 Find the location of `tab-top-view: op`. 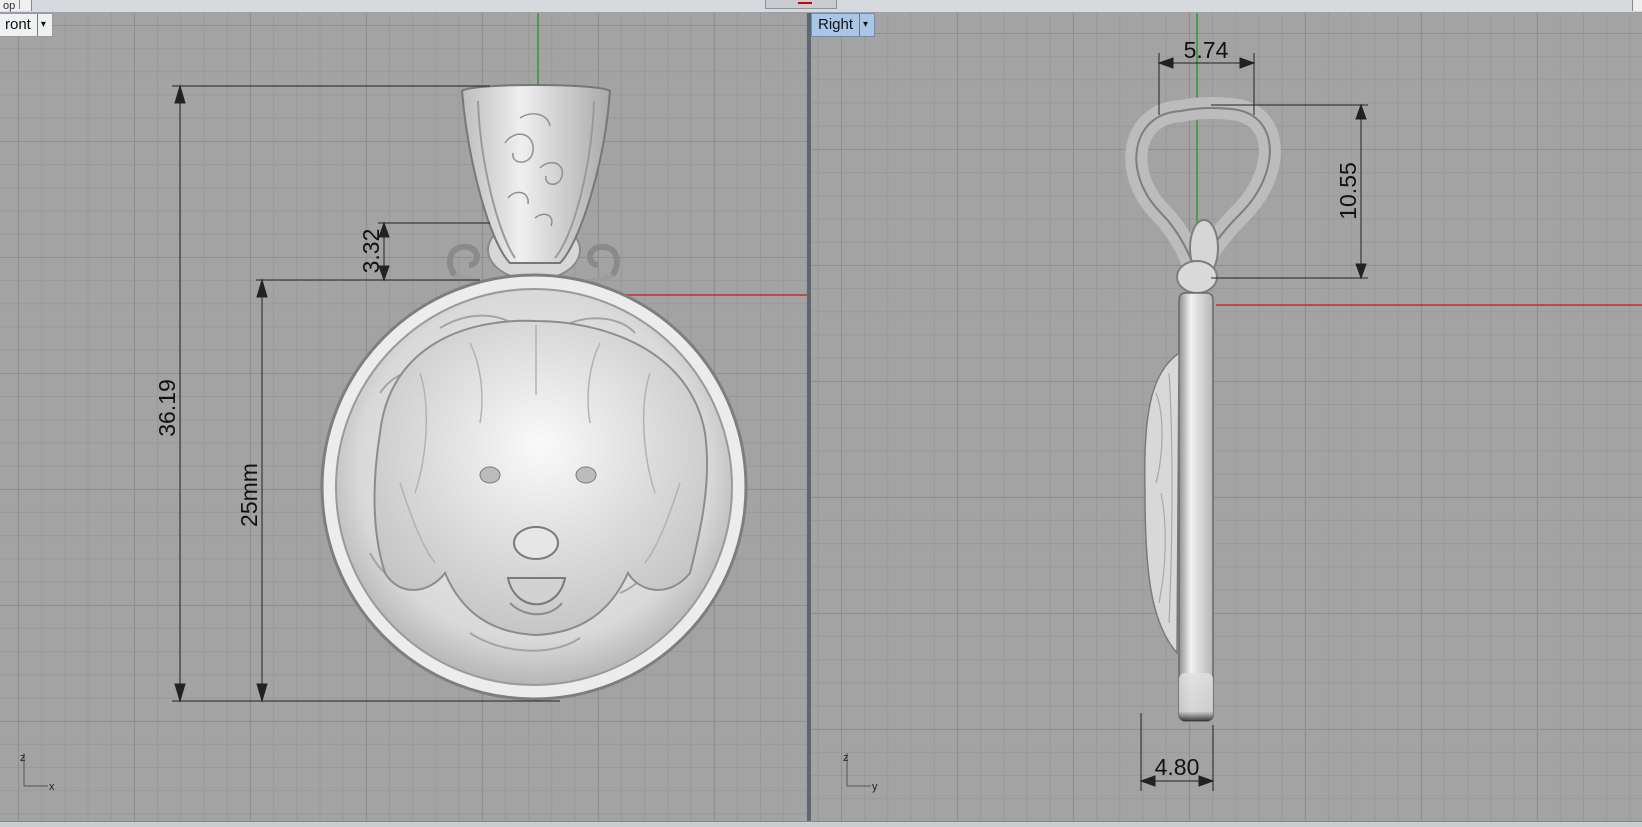

tab-top-view: op is located at coordinates (16, 6).